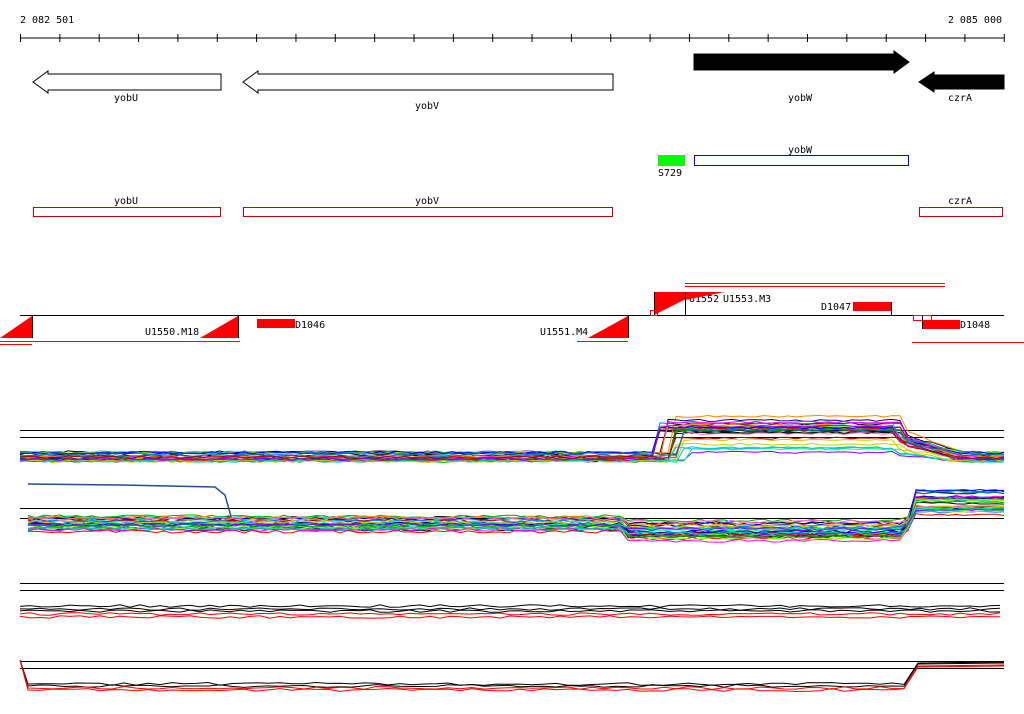  I want to click on annotation-label: yobU, so click(126, 201).